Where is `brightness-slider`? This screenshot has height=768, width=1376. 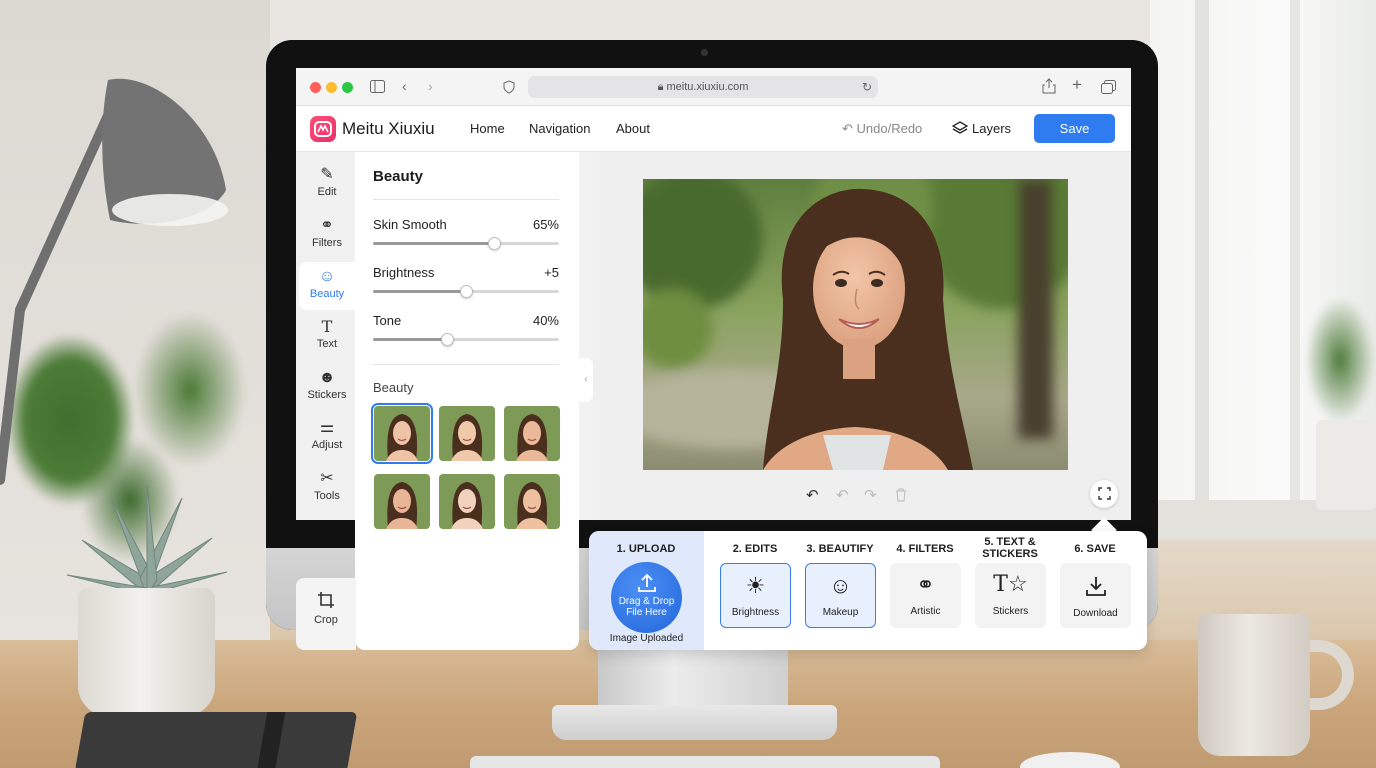
brightness-slider is located at coordinates (466, 291).